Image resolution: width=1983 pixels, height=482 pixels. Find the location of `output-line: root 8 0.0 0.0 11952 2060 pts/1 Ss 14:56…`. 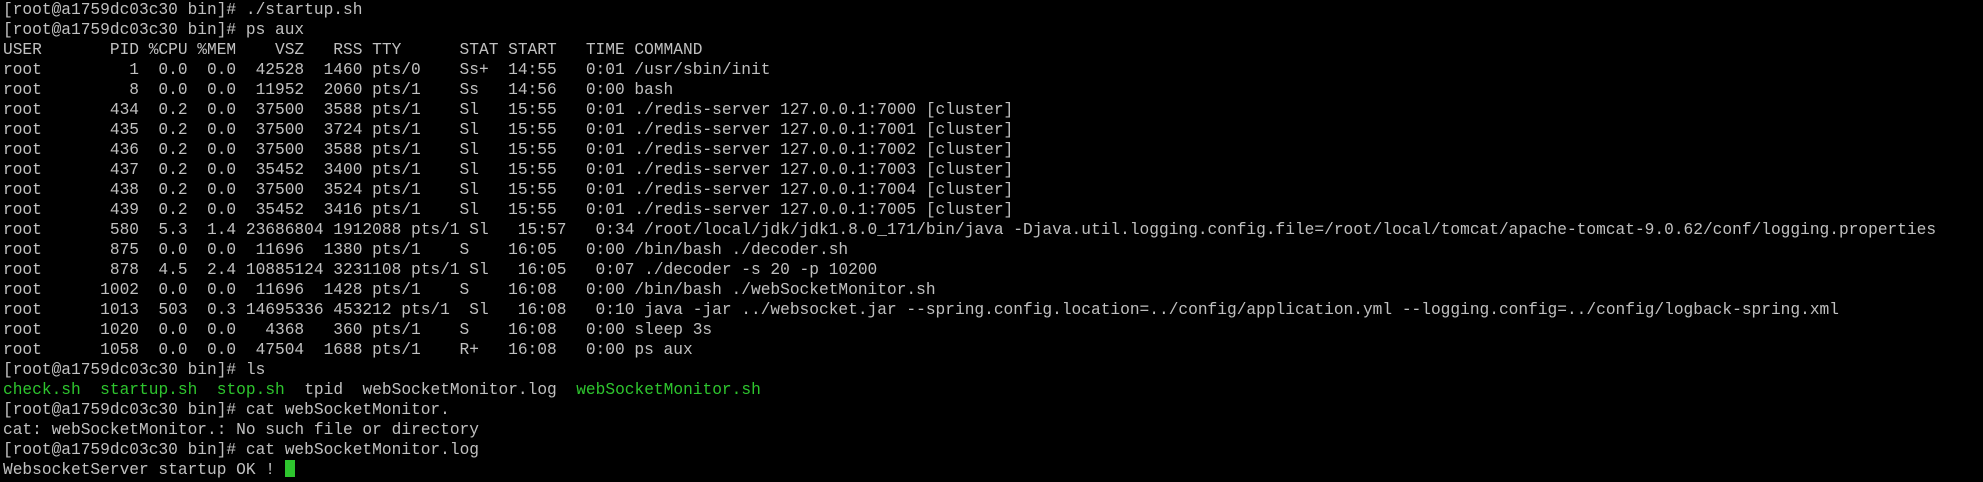

output-line: root 8 0.0 0.0 11952 2060 pts/1 Ss 14:56… is located at coordinates (992, 90).